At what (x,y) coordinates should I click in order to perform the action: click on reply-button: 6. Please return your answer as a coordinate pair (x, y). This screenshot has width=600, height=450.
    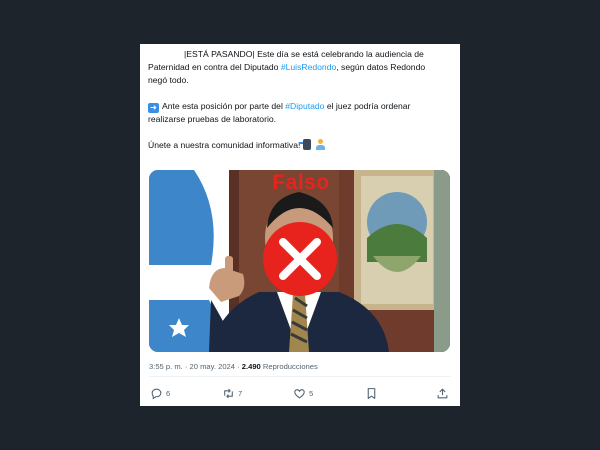
    Looking at the image, I should click on (160, 393).